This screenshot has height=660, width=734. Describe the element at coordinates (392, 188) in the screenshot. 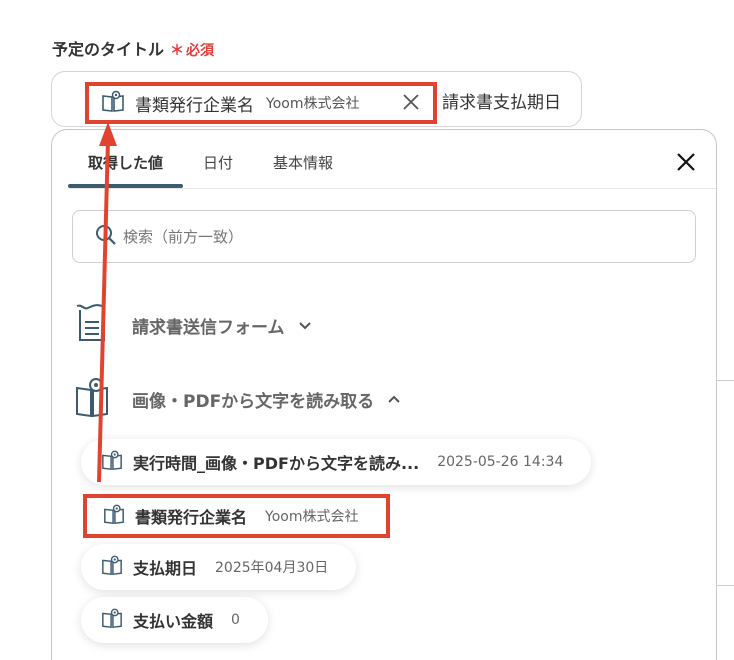

I see `tab-divider` at that location.